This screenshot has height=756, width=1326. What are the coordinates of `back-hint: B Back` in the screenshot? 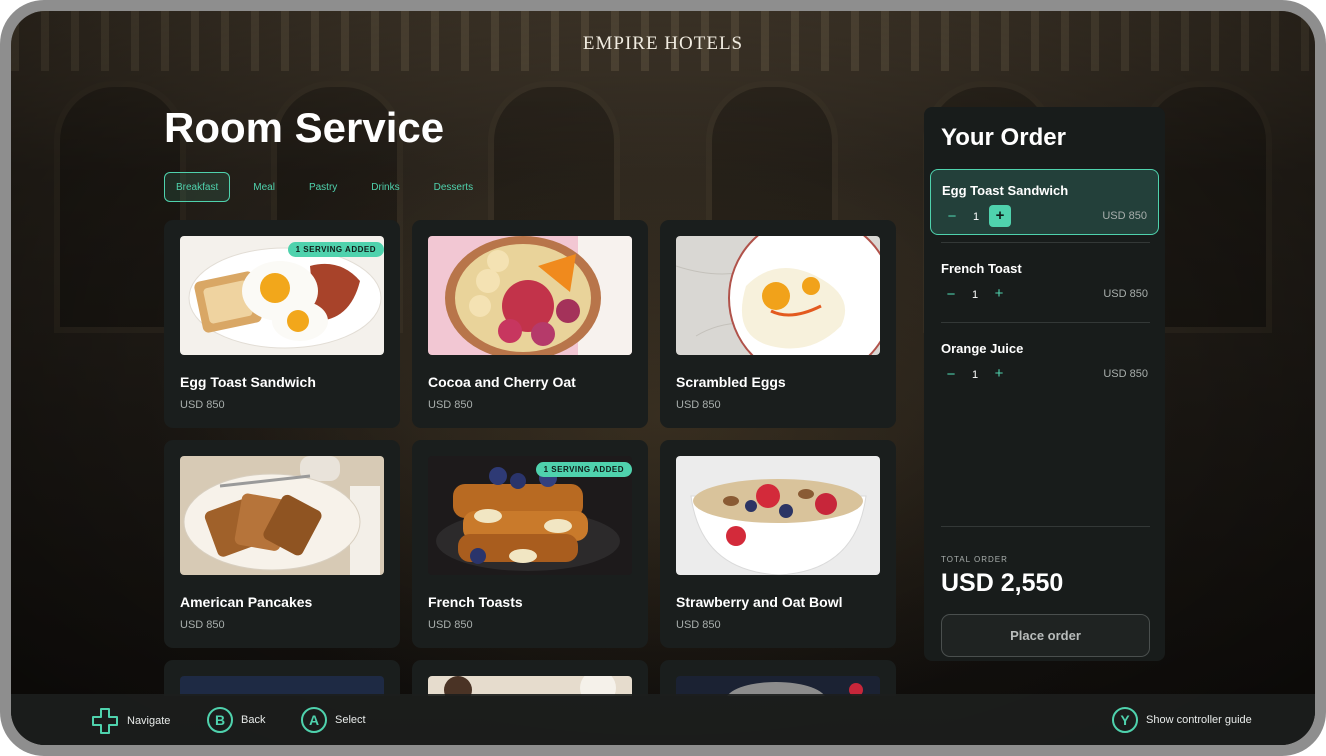 It's located at (236, 720).